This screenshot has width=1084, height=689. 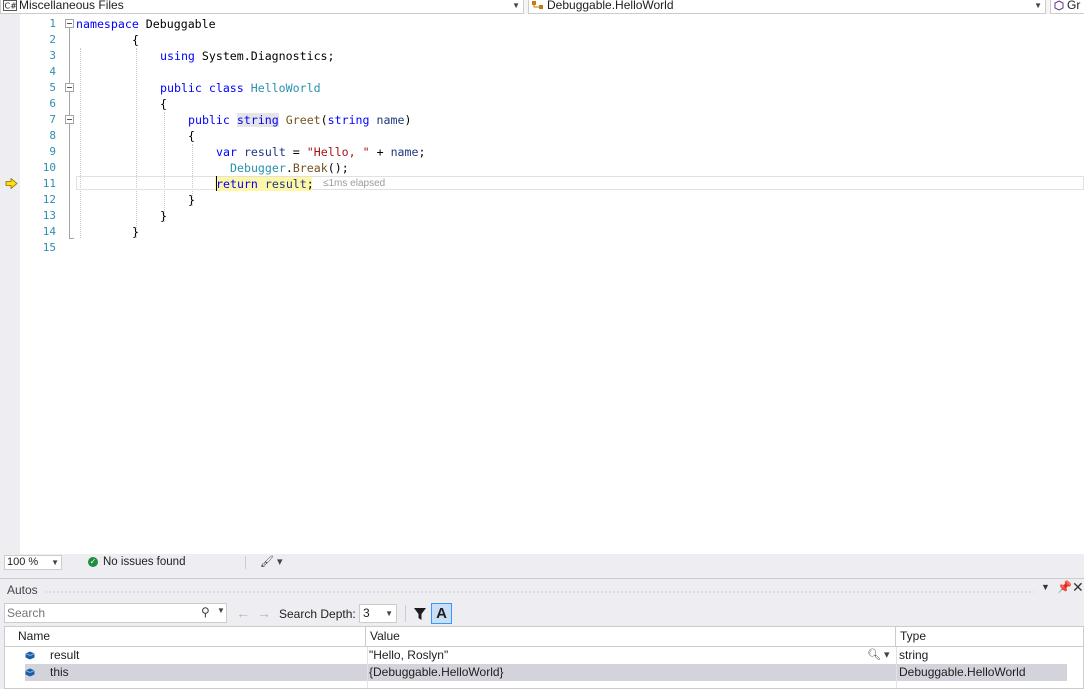 What do you see at coordinates (436, 672) in the screenshot?
I see `row-value: {Debuggable.HelloWorld}` at bounding box center [436, 672].